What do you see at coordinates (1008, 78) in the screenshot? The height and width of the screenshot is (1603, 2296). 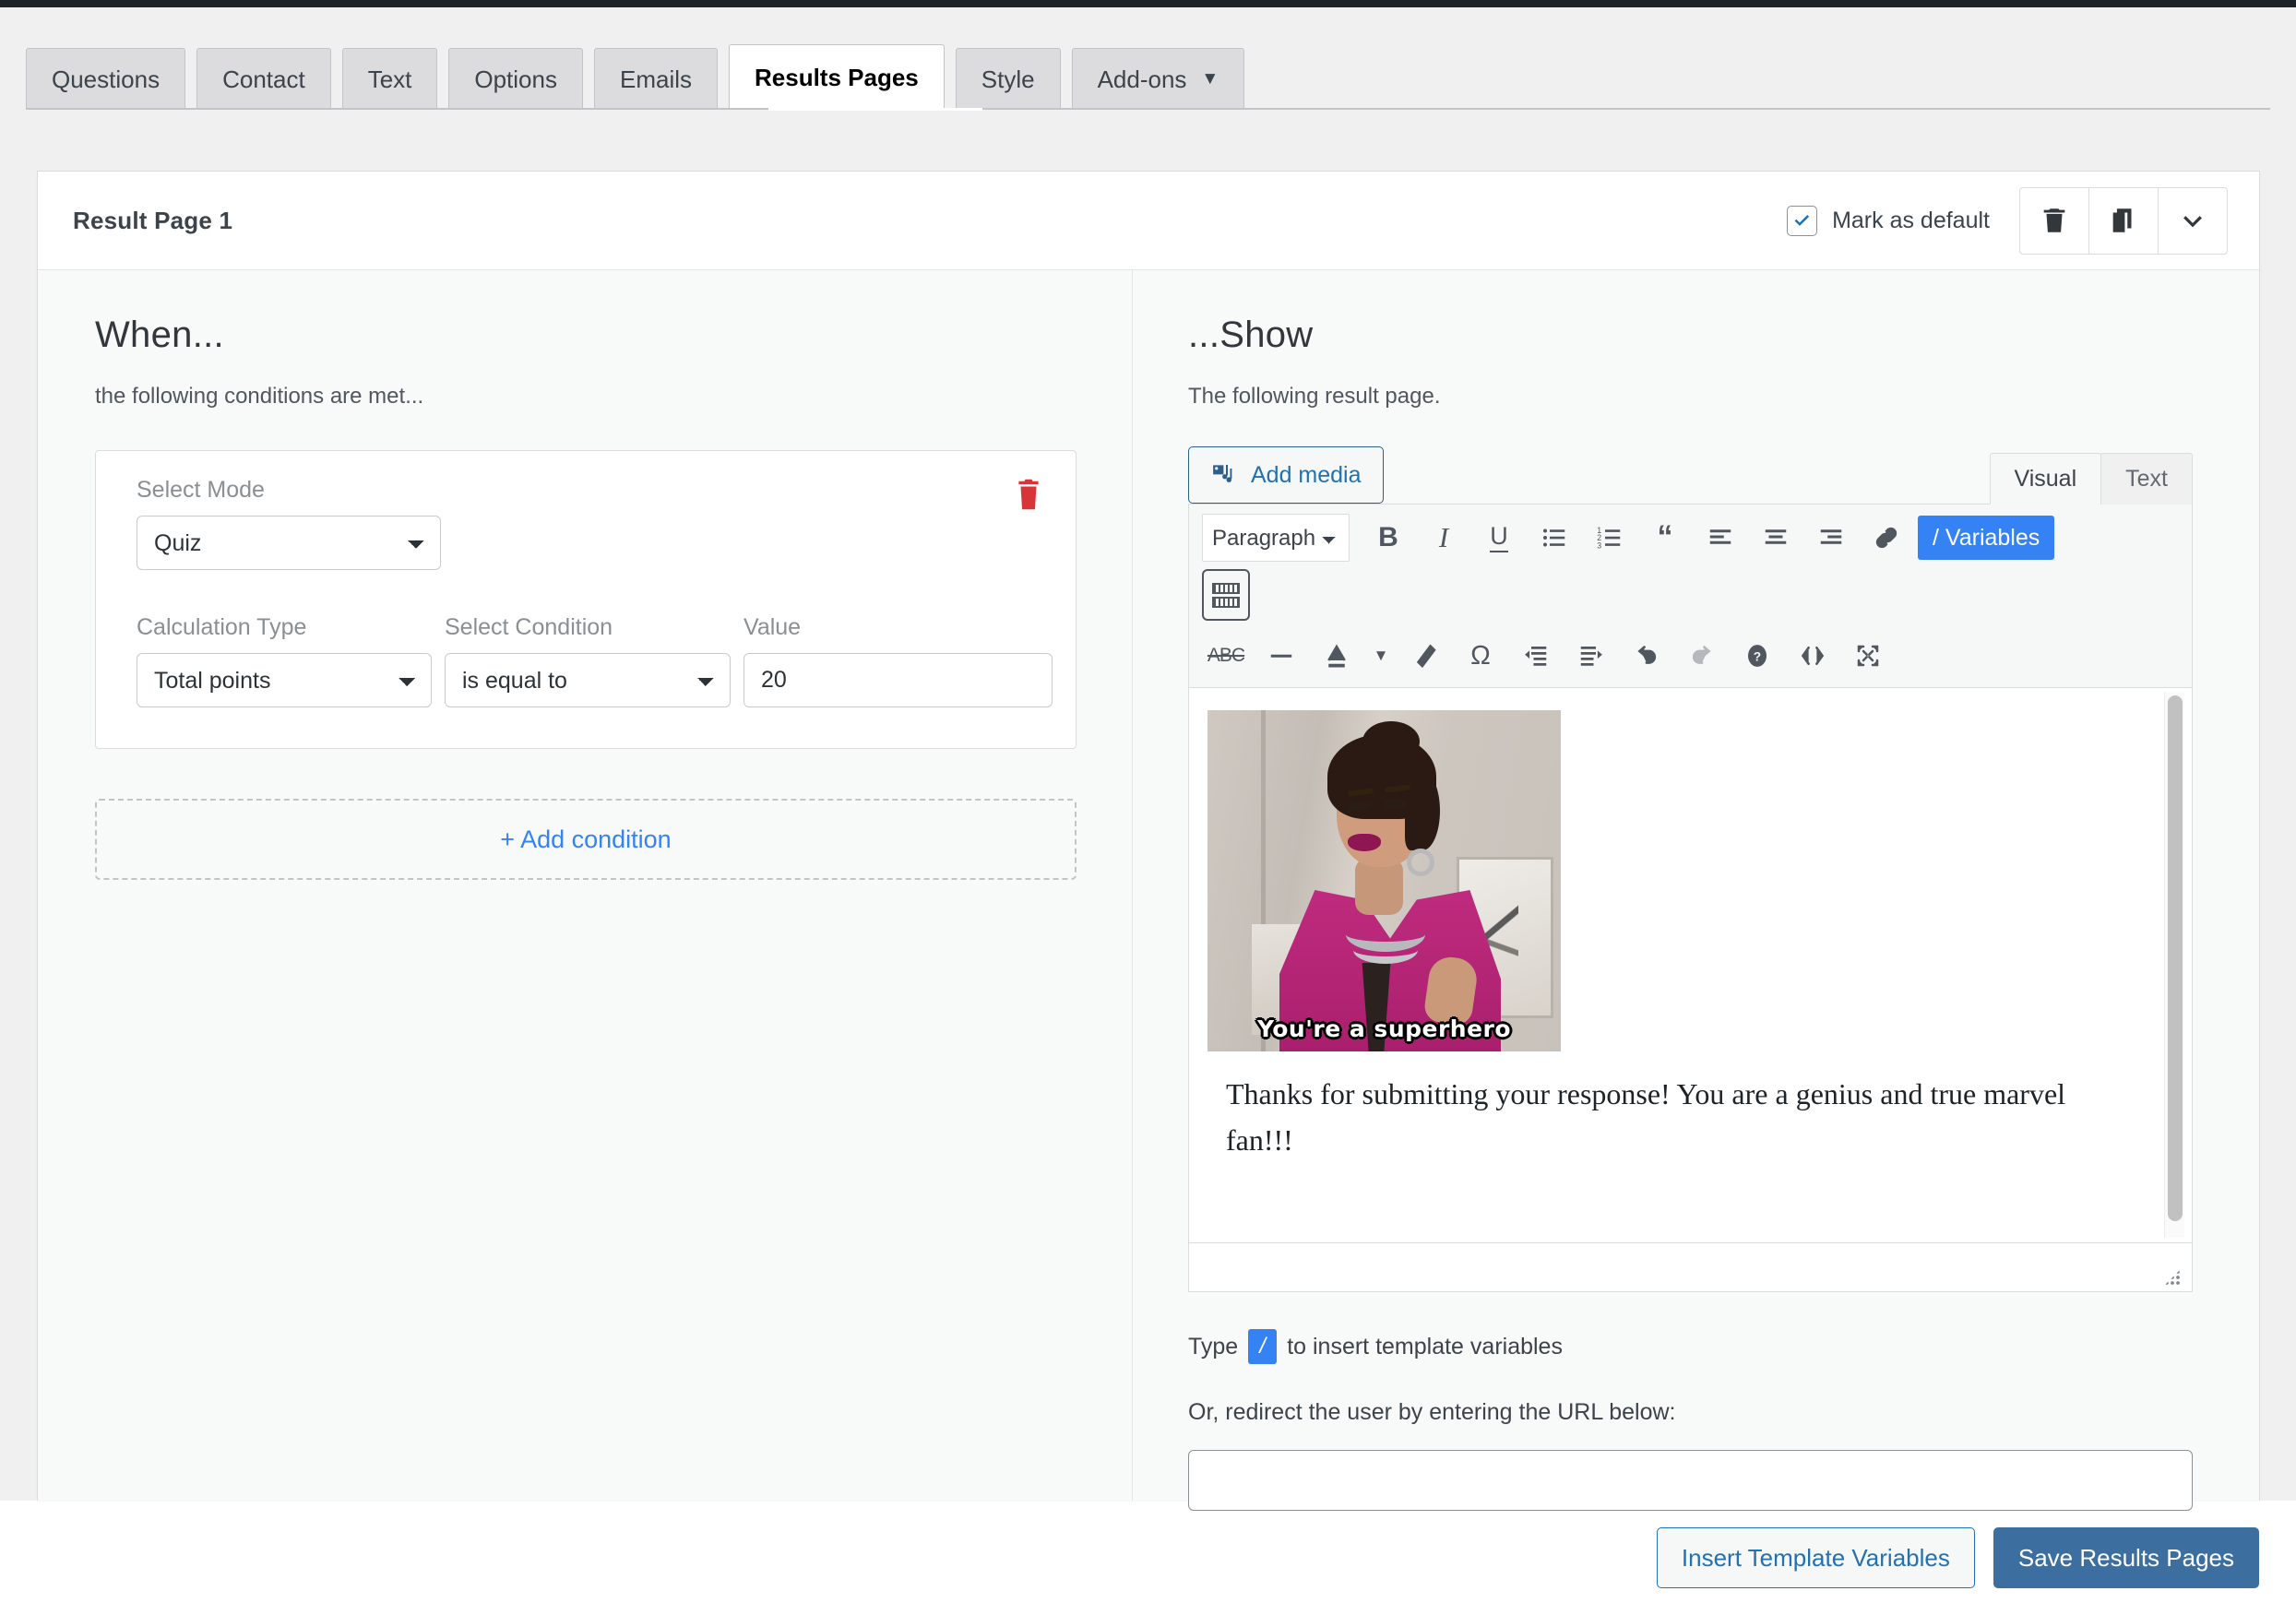 I see `tab-style: Style` at bounding box center [1008, 78].